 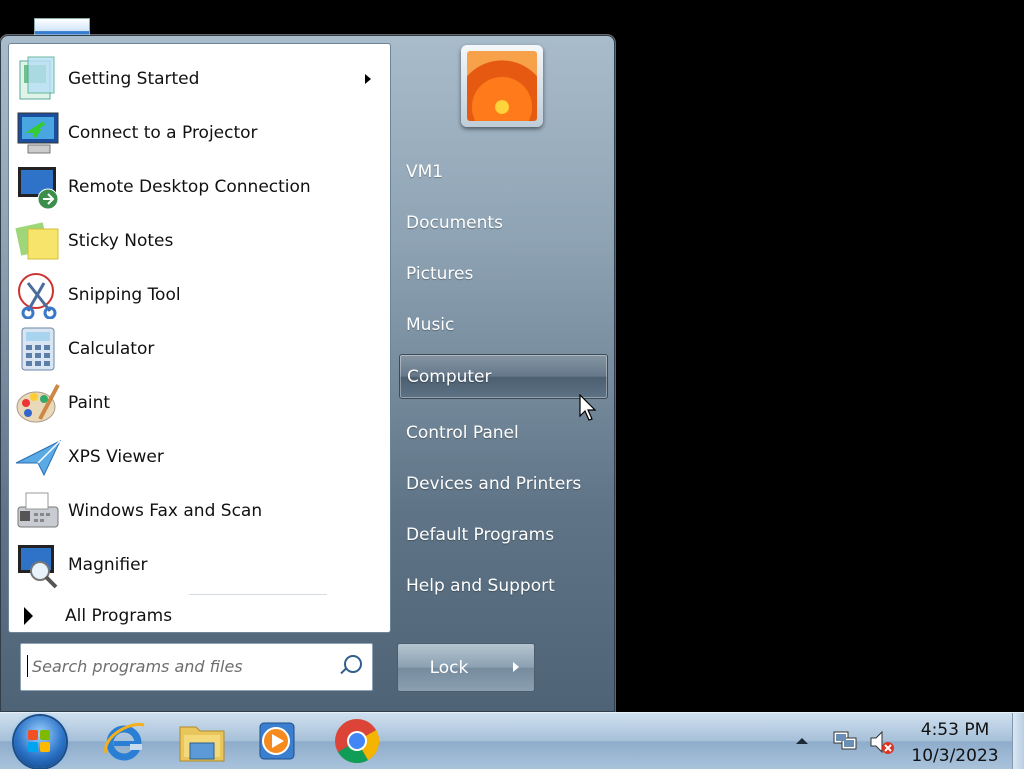 What do you see at coordinates (197, 616) in the screenshot?
I see `all-programs-button: All Programs` at bounding box center [197, 616].